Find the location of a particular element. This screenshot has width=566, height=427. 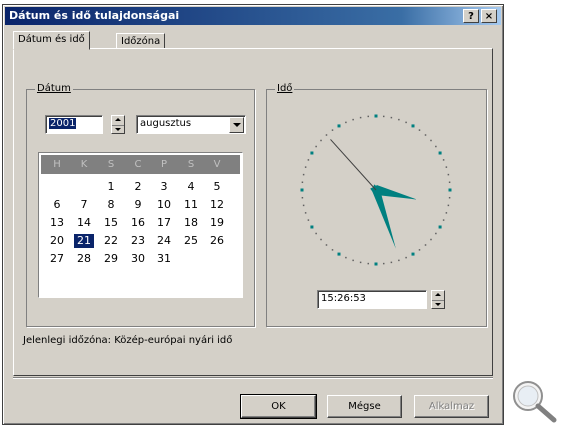

magnifier-icon is located at coordinates (535, 401).